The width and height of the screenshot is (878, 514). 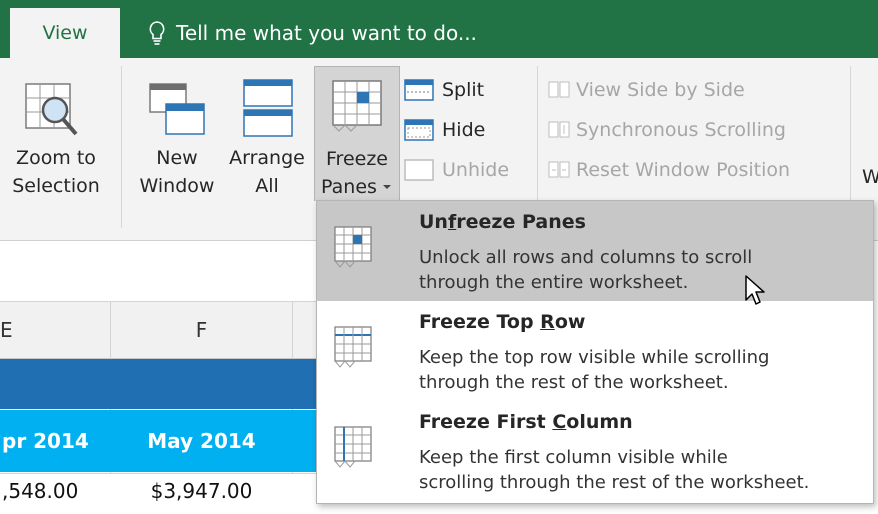 What do you see at coordinates (357, 106) in the screenshot?
I see `freeze-panes-icon` at bounding box center [357, 106].